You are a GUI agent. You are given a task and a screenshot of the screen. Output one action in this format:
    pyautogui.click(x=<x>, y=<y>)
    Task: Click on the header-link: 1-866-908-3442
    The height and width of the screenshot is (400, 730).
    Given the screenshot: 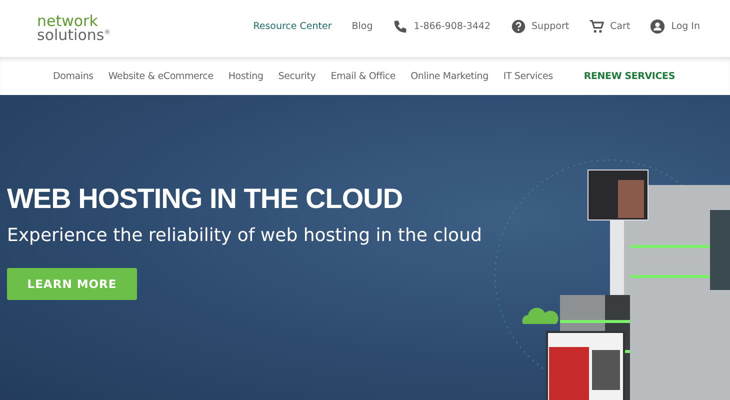 What is the action you would take?
    pyautogui.click(x=441, y=26)
    